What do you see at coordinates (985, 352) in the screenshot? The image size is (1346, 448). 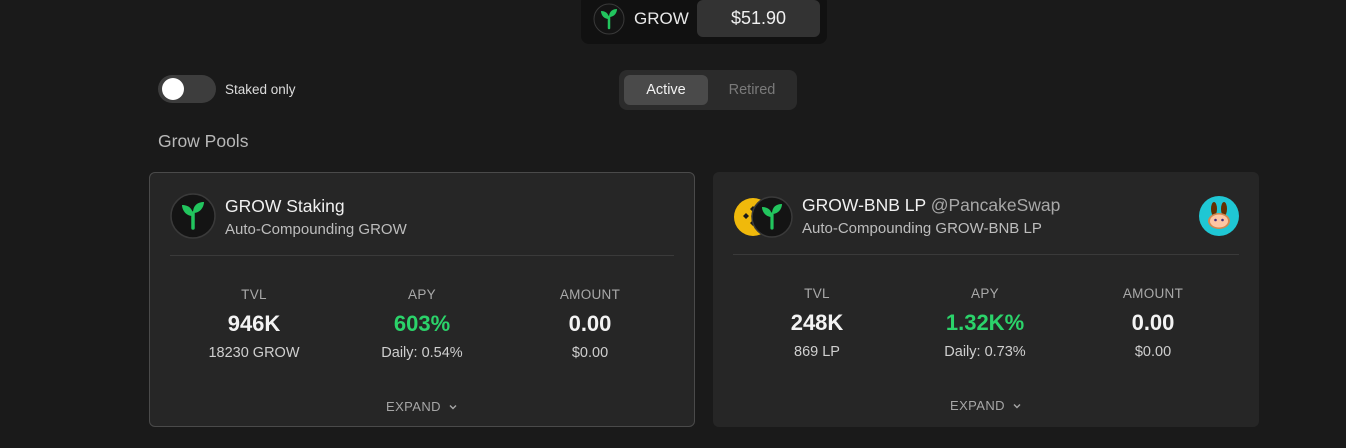 I see `apy-daily: Daily: 0.73%` at bounding box center [985, 352].